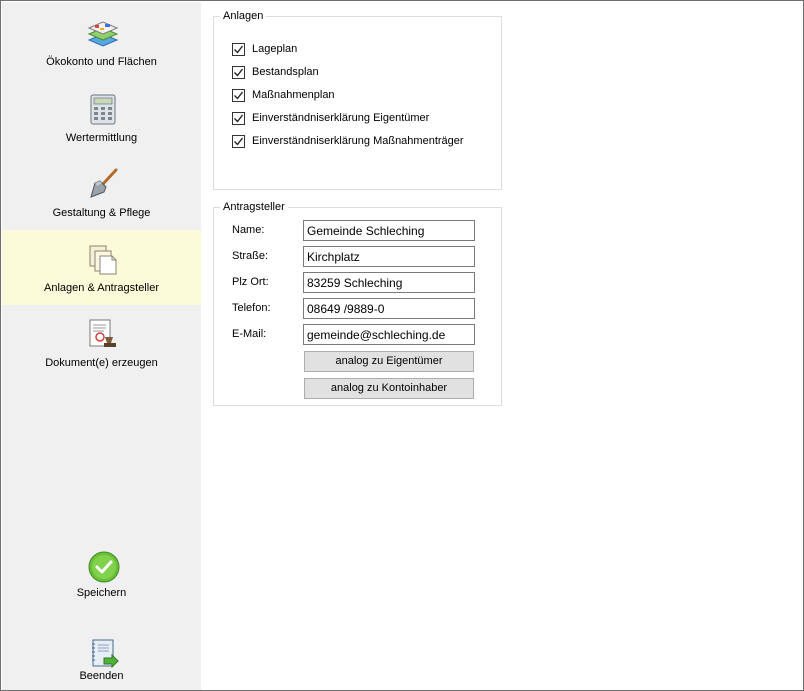 Image resolution: width=804 pixels, height=691 pixels. Describe the element at coordinates (389, 230) in the screenshot. I see `name-input` at that location.